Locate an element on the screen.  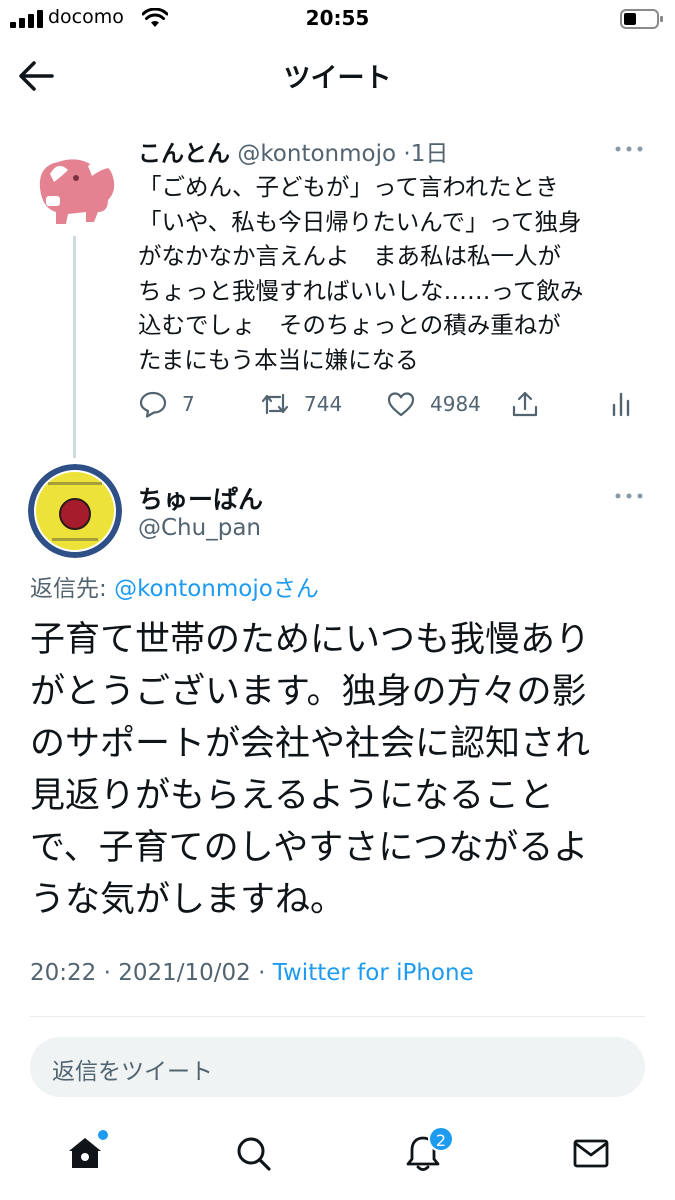
header: ツイート is located at coordinates (337, 76).